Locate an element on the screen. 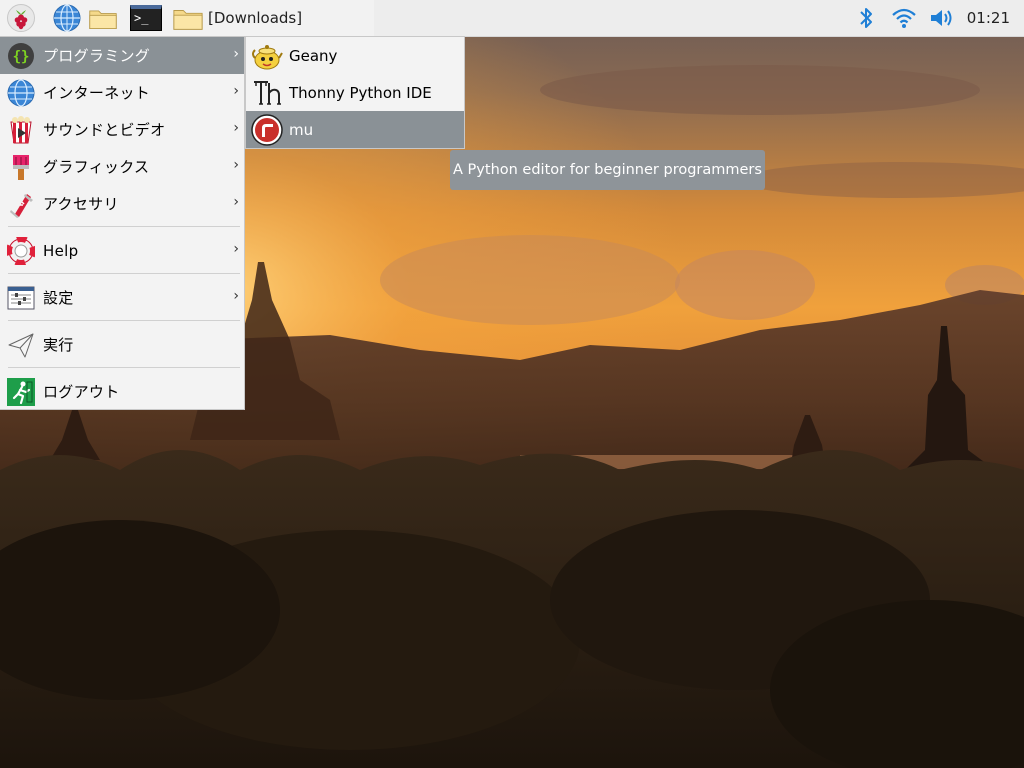 The height and width of the screenshot is (768, 1024). menu-item-label: アクセサリ is located at coordinates (81, 204).